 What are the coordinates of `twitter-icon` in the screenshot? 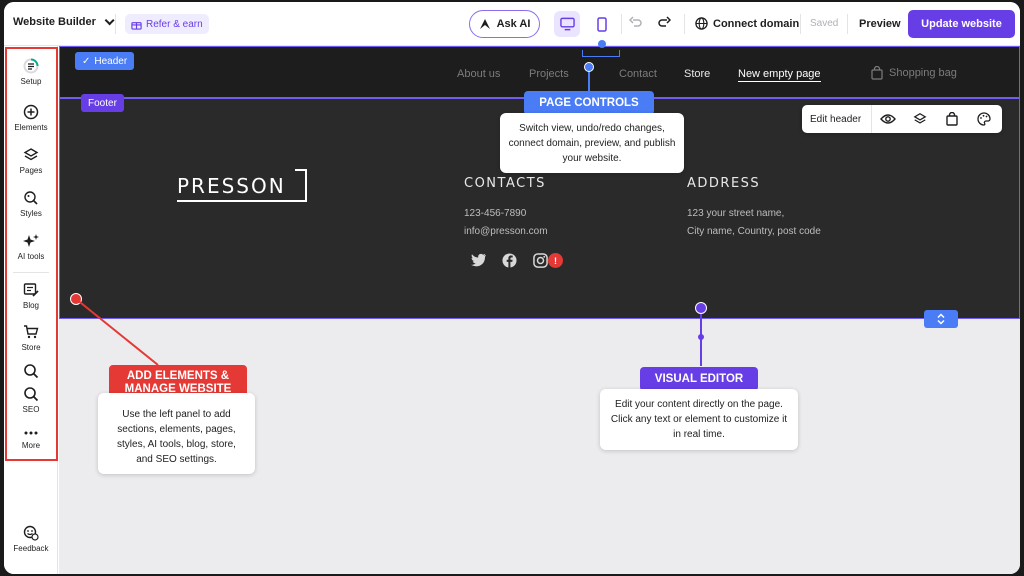 It's located at (479, 260).